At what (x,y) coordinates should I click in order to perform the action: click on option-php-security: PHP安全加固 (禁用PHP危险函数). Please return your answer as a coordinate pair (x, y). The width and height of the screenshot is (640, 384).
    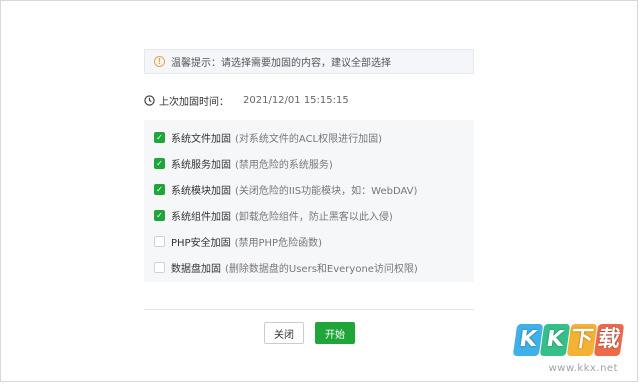
    Looking at the image, I should click on (238, 241).